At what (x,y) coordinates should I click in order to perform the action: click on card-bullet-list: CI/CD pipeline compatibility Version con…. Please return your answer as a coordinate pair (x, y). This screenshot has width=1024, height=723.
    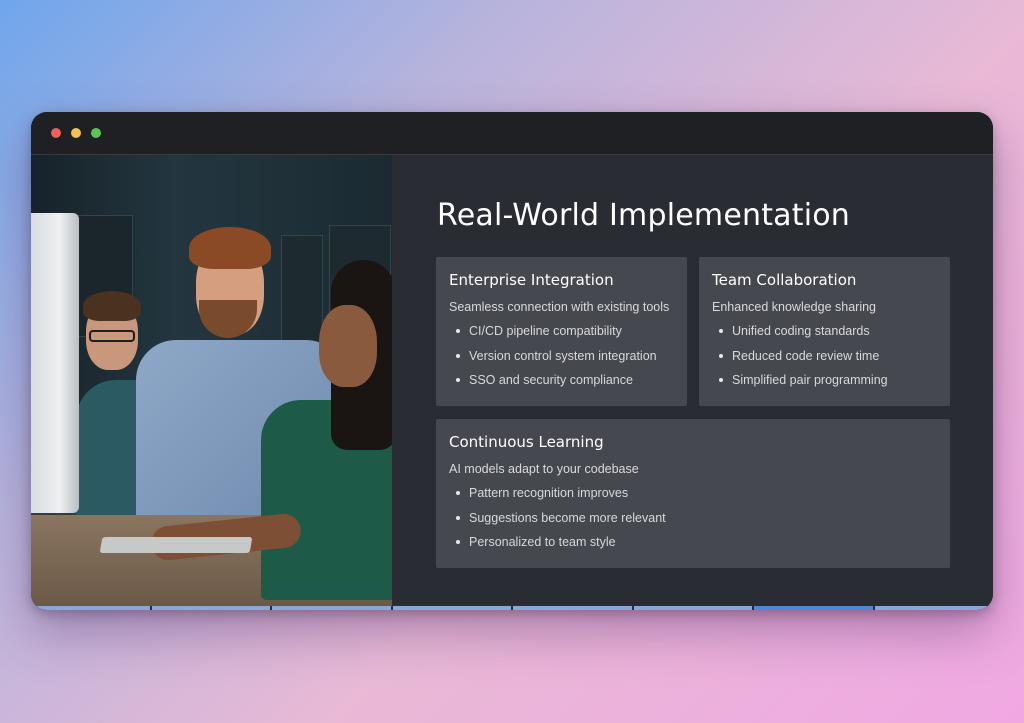
    Looking at the image, I should click on (561, 355).